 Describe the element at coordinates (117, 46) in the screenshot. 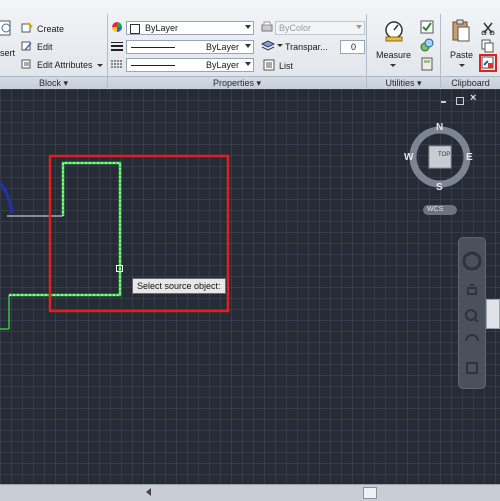

I see `lineweight-icon` at that location.